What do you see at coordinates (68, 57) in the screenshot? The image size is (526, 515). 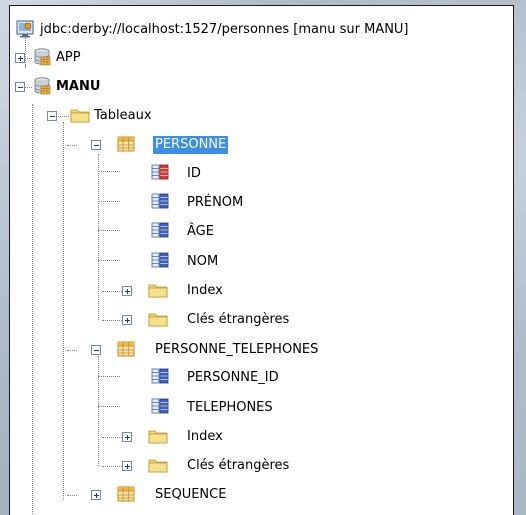 I see `schema-app-label: APP` at bounding box center [68, 57].